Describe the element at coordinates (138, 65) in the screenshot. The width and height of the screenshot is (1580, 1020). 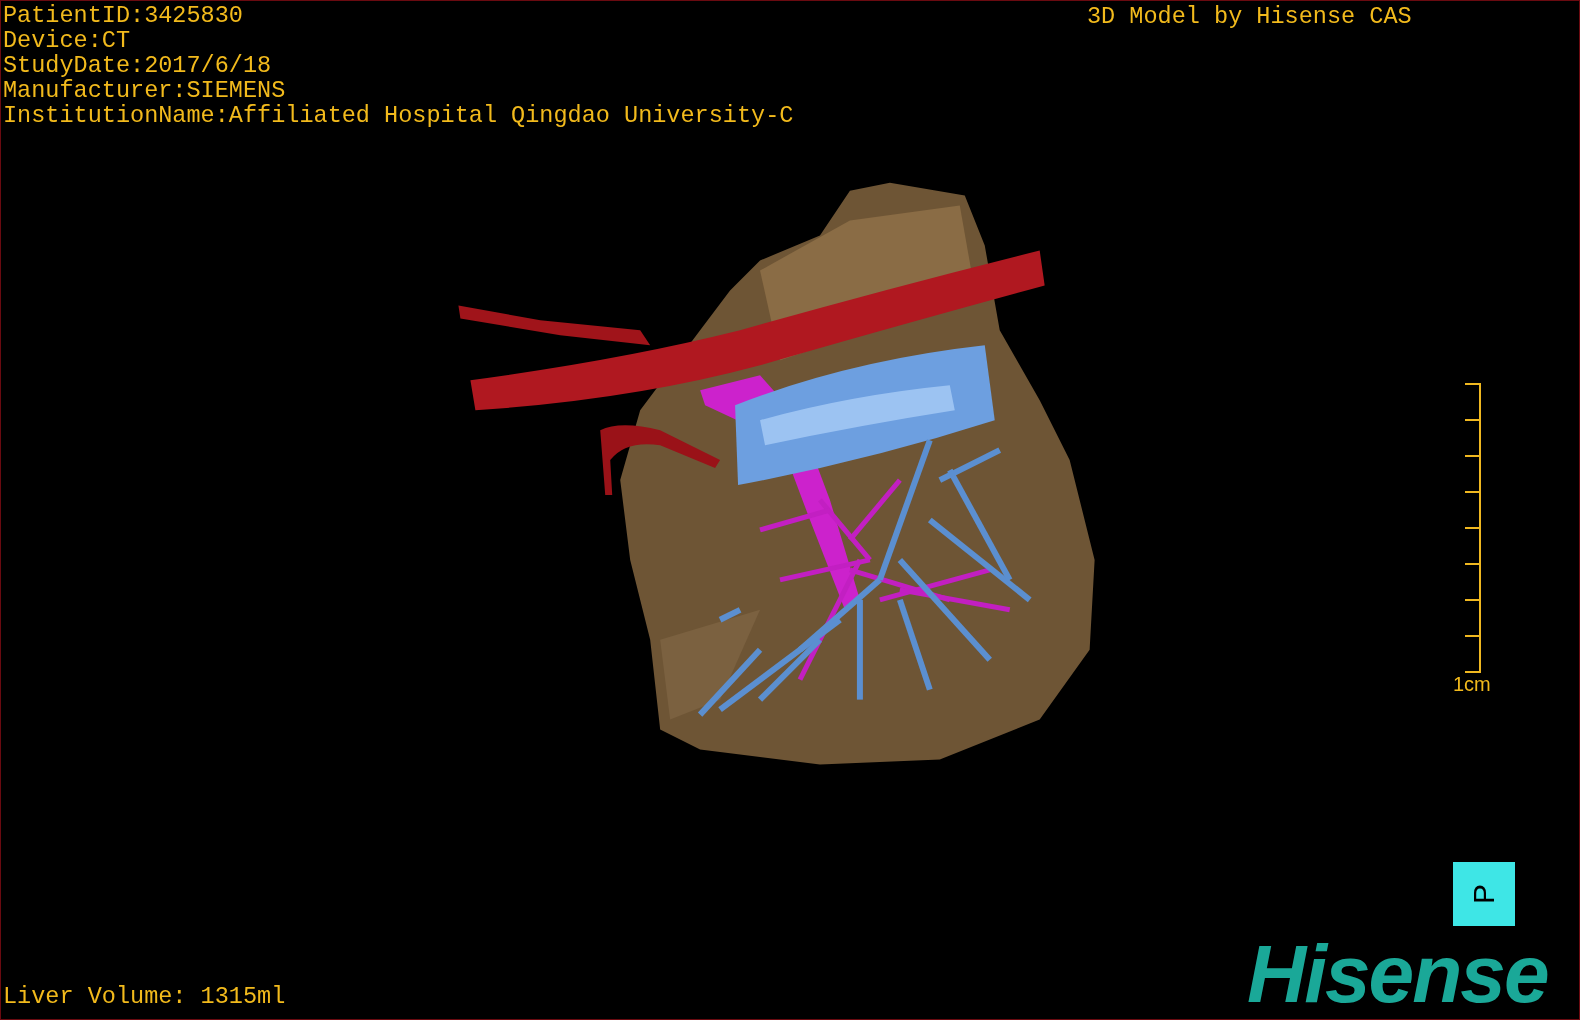
I see `patient-info-line: StudyDate:2017/6/18` at that location.